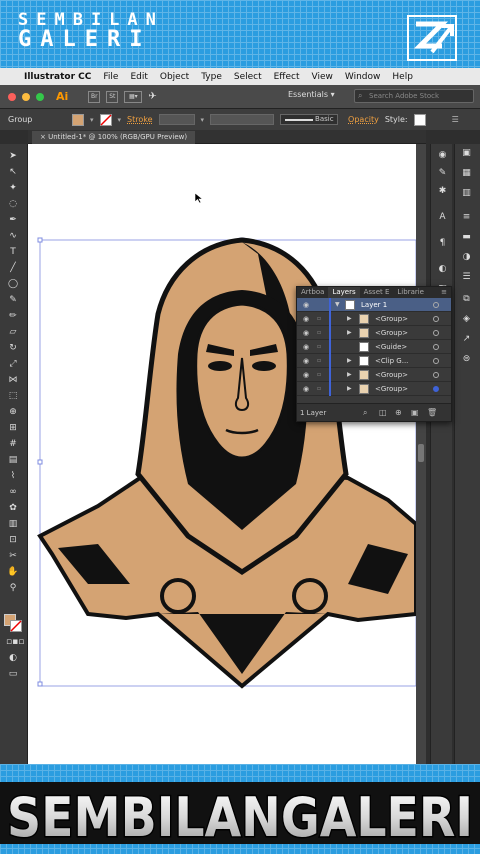 This screenshot has width=480, height=854. I want to click on workspace-switcher: Essentials ▾, so click(311, 94).